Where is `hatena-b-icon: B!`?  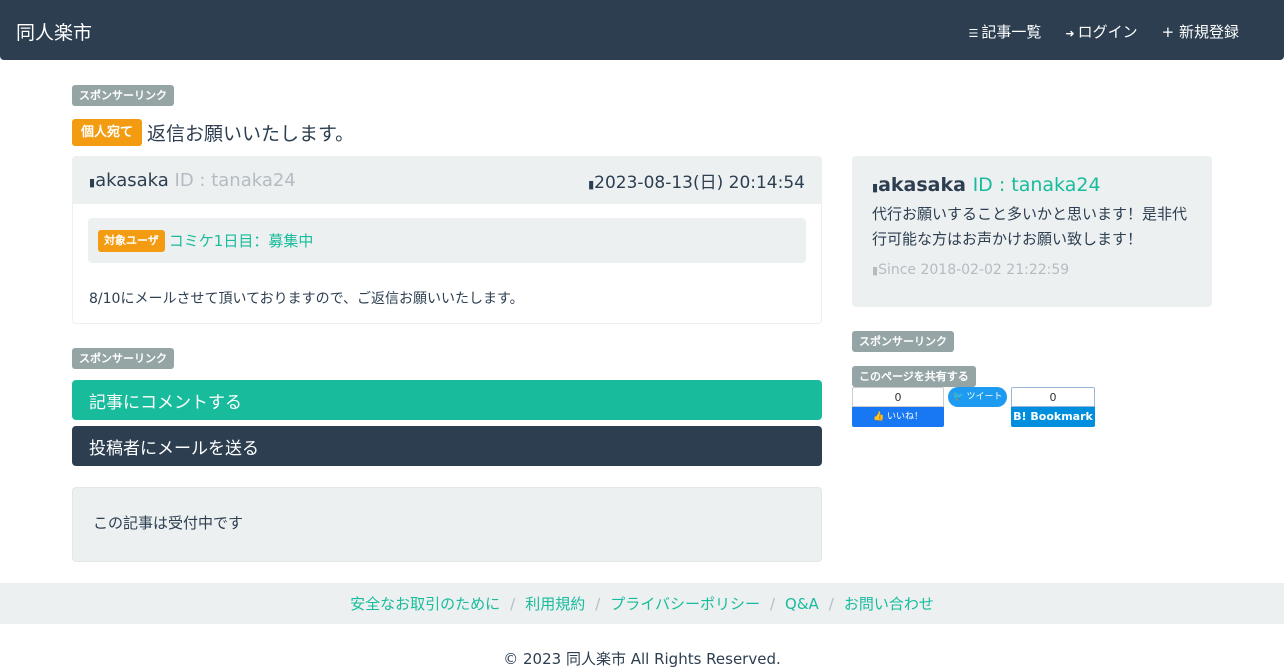
hatena-b-icon: B! is located at coordinates (1020, 416).